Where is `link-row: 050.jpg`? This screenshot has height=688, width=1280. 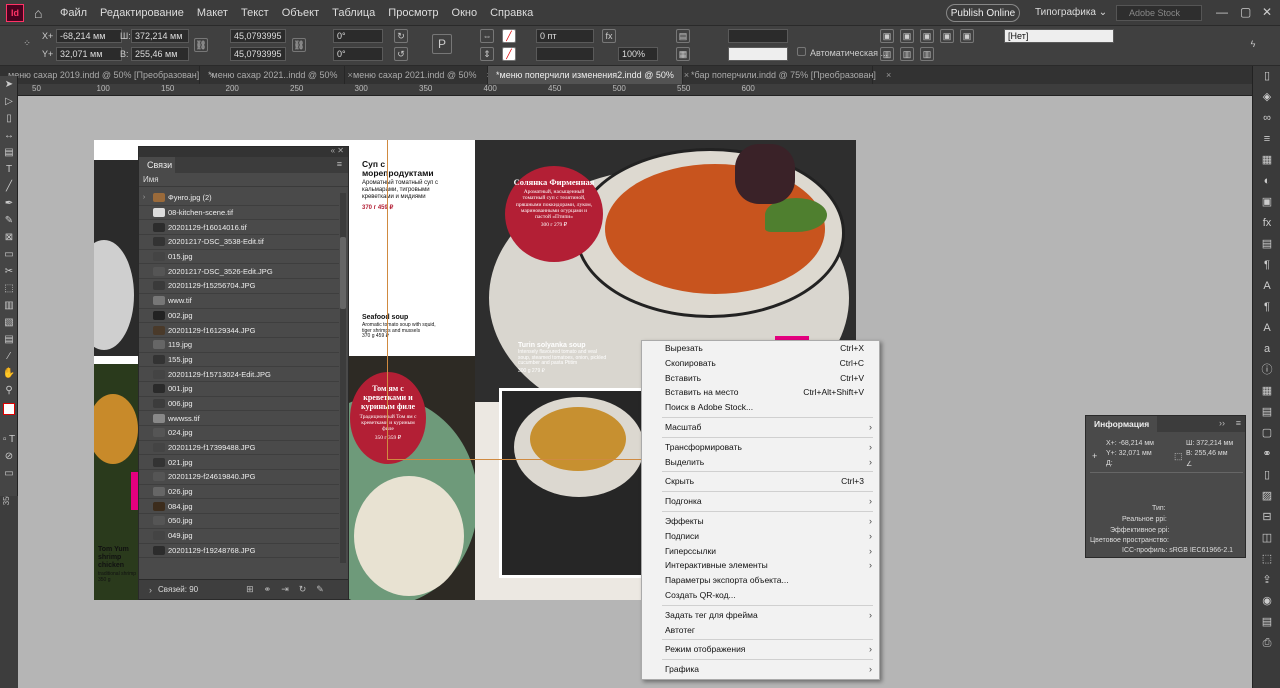 link-row: 050.jpg is located at coordinates (239, 521).